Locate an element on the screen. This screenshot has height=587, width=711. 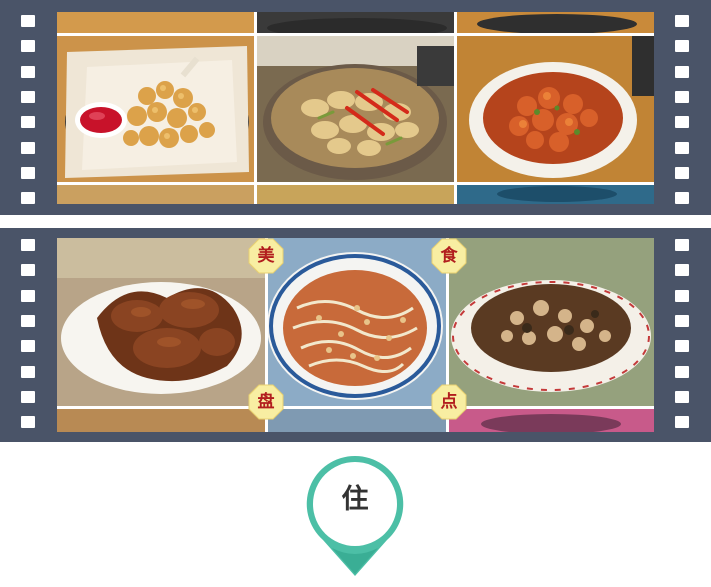
photo-clams-with-chili is located at coordinates (355, 109).